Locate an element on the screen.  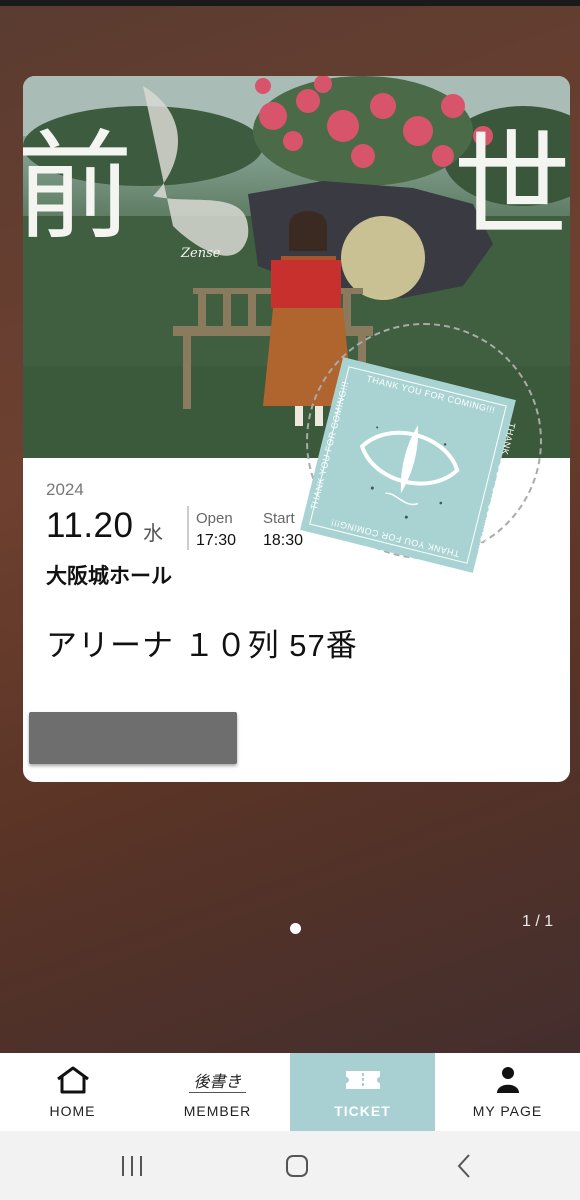
system-home-button is located at coordinates (297, 1166).